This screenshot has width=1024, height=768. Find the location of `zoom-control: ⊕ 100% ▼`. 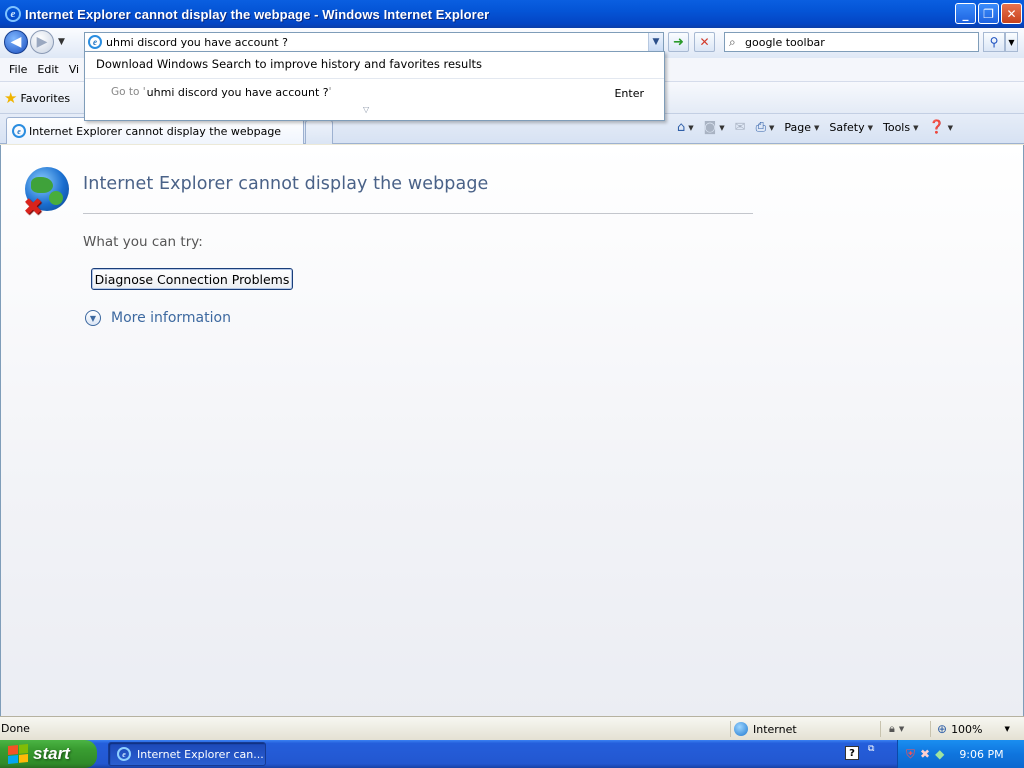

zoom-control: ⊕ 100% ▼ is located at coordinates (970, 729).